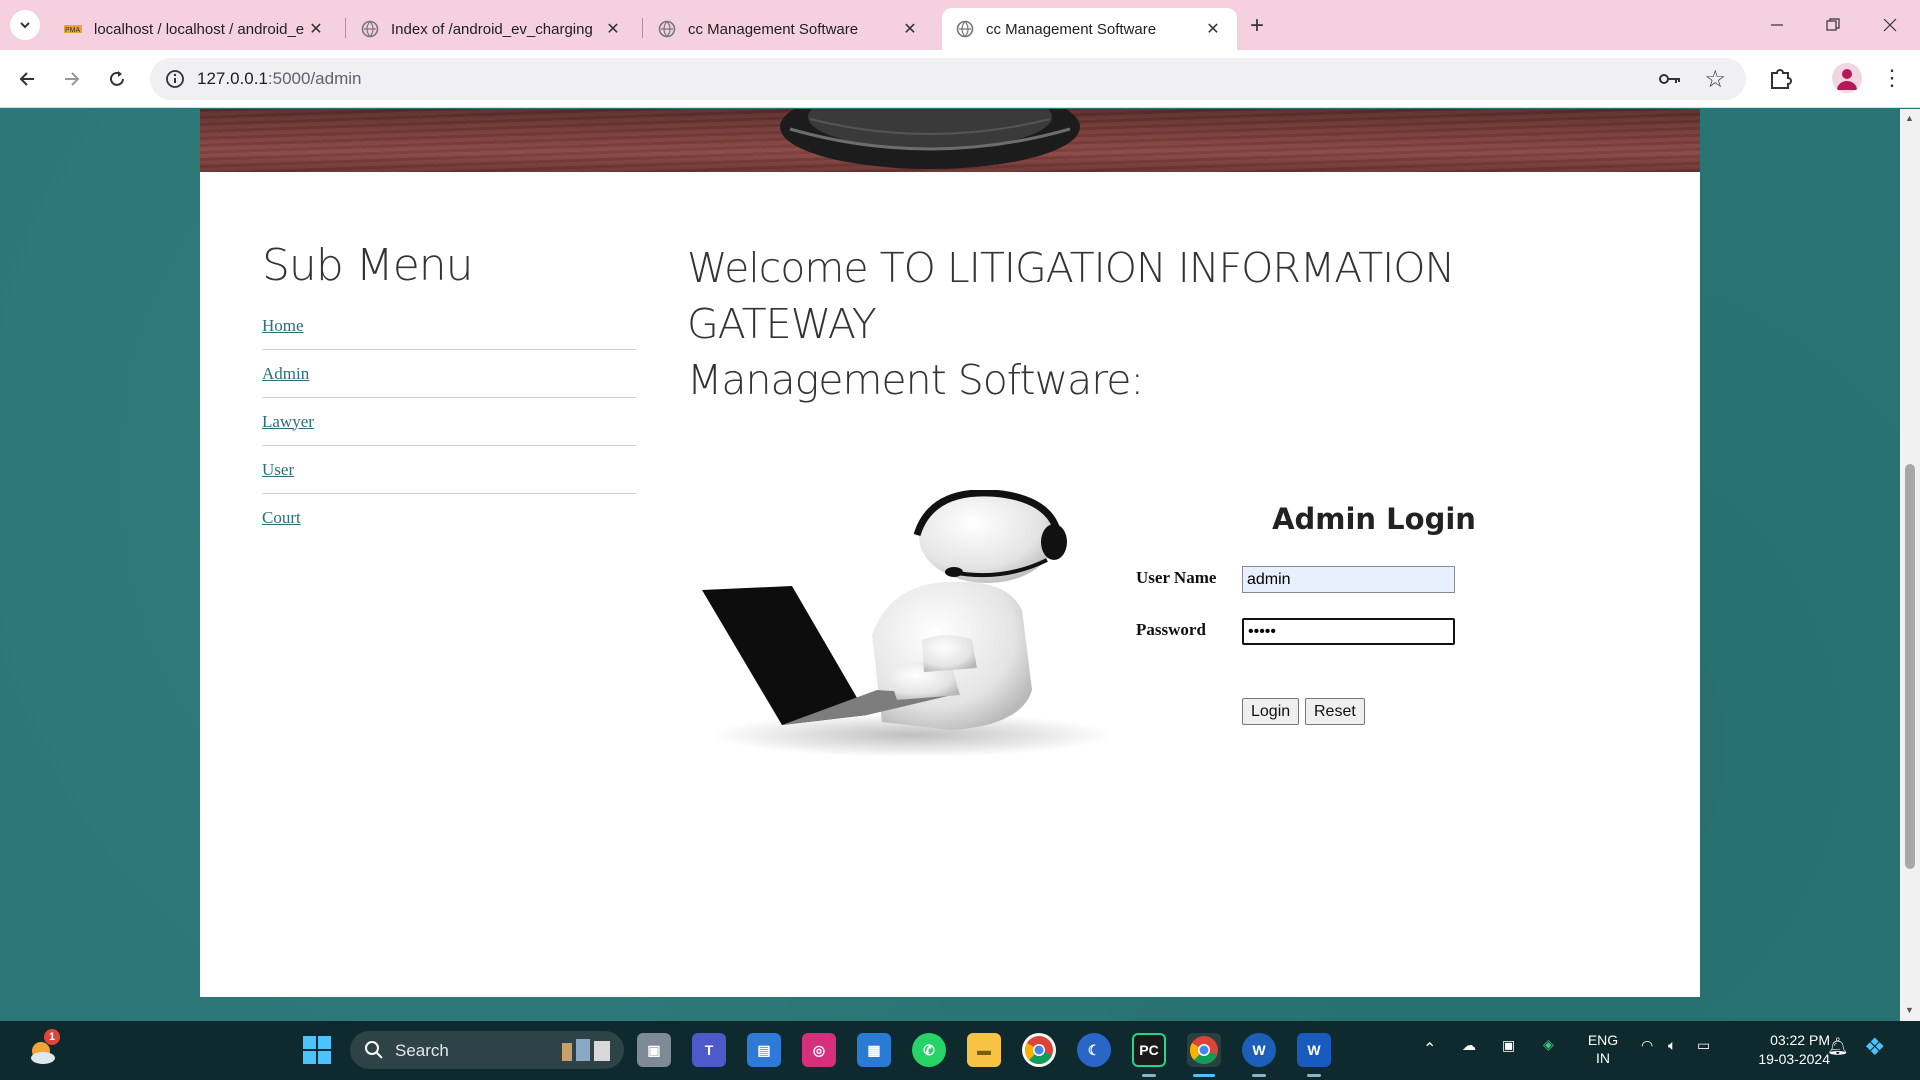 The image size is (1920, 1080). Describe the element at coordinates (1715, 79) in the screenshot. I see `bookmark-star-icon: ☆` at that location.